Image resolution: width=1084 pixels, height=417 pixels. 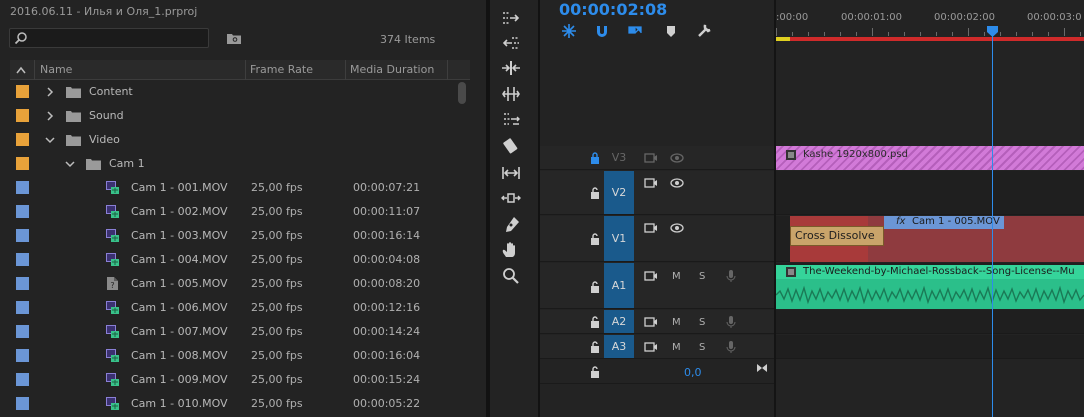 What do you see at coordinates (235, 212) in the screenshot?
I see `clip-row: Cam 1 - 002.MOV 25,00 fps 00:00:11:07` at bounding box center [235, 212].